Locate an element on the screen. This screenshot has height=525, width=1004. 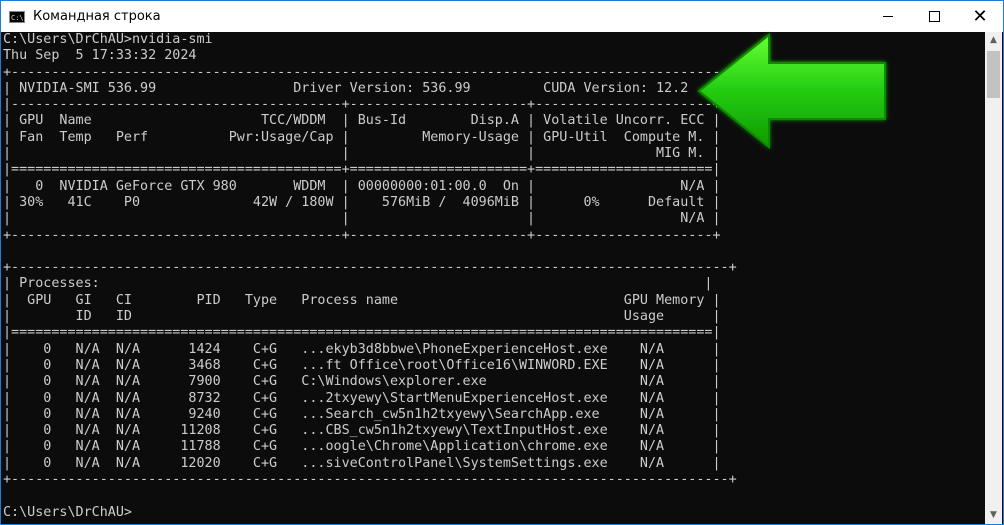
console-line: | | | MIG M. | is located at coordinates (362, 154).